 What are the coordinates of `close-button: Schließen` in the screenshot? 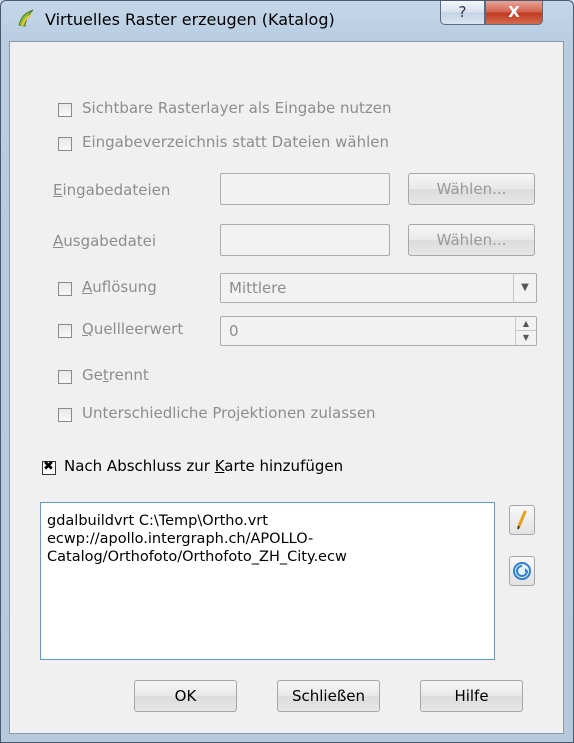 It's located at (328, 696).